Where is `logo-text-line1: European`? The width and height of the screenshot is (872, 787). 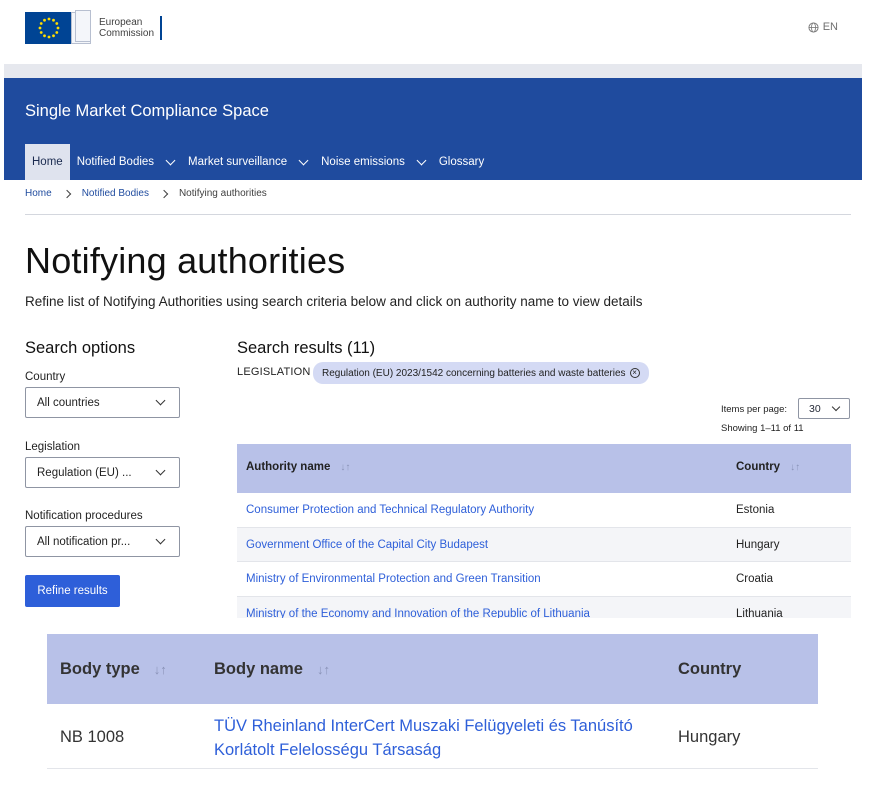
logo-text-line1: European is located at coordinates (121, 22).